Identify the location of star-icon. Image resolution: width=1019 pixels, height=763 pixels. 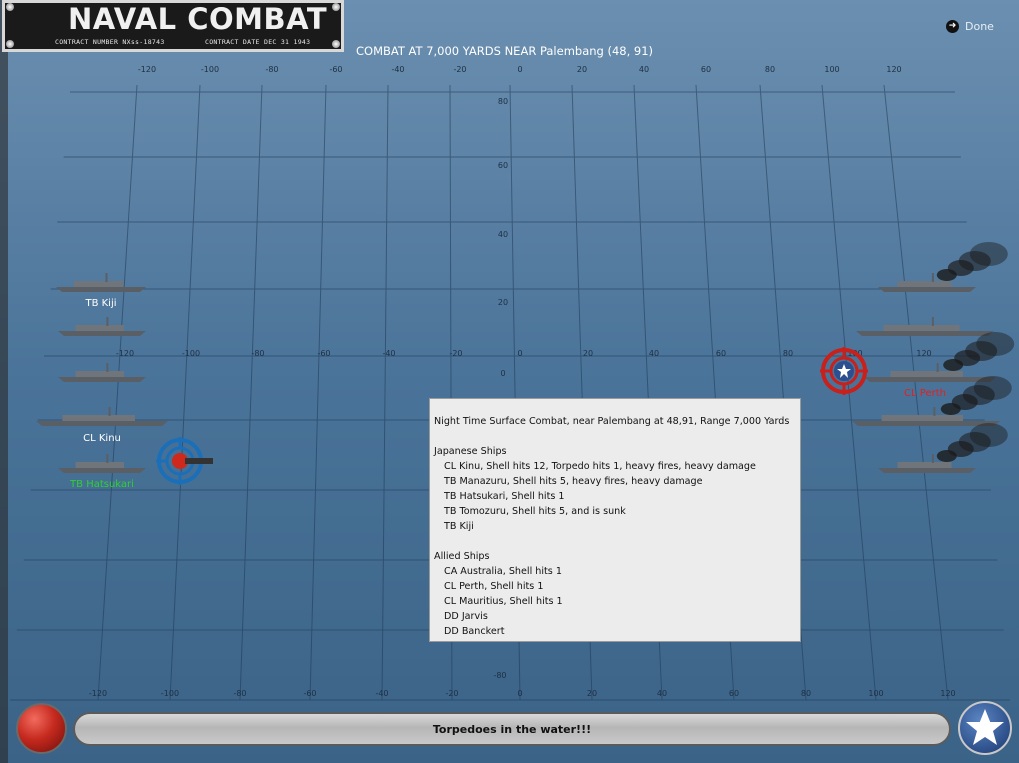
(985, 727).